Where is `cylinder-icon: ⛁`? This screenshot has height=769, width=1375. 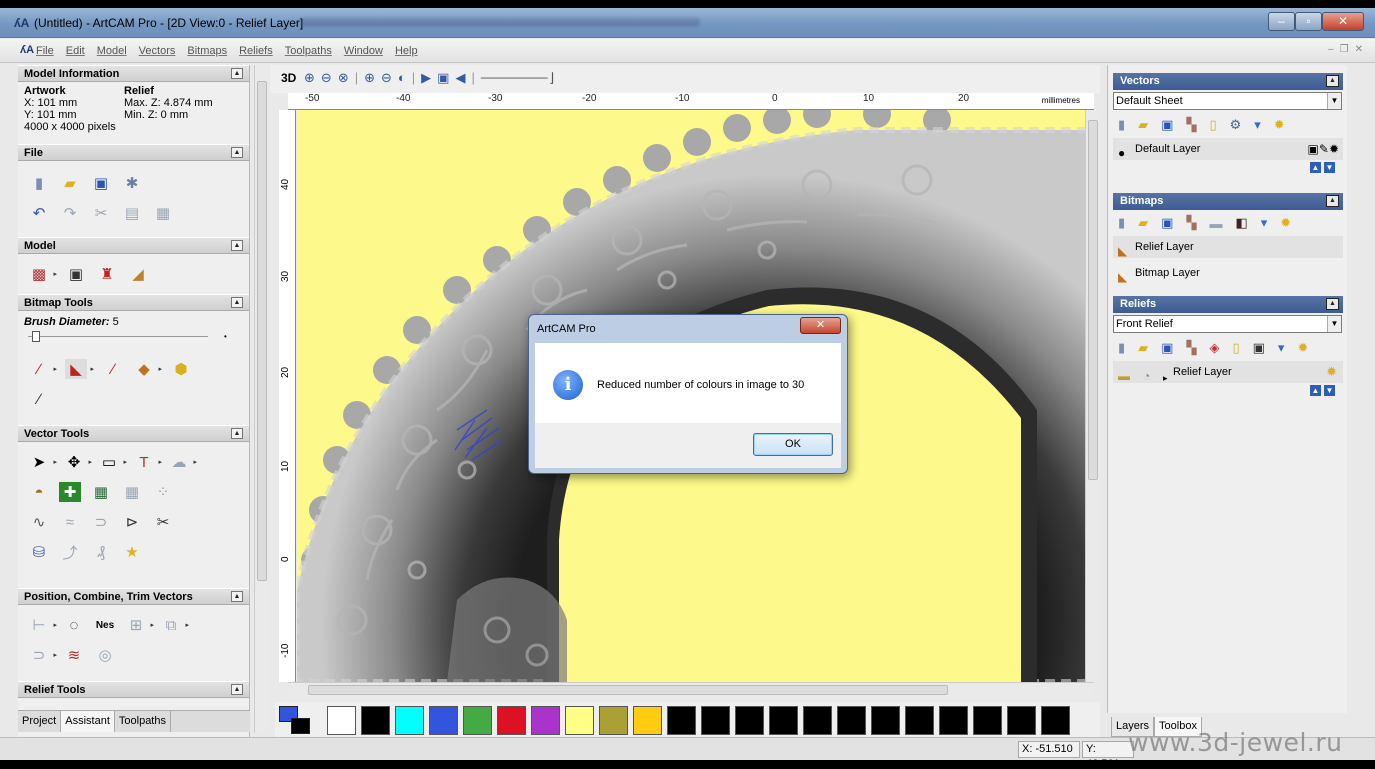
cylinder-icon: ⛁ is located at coordinates (39, 552).